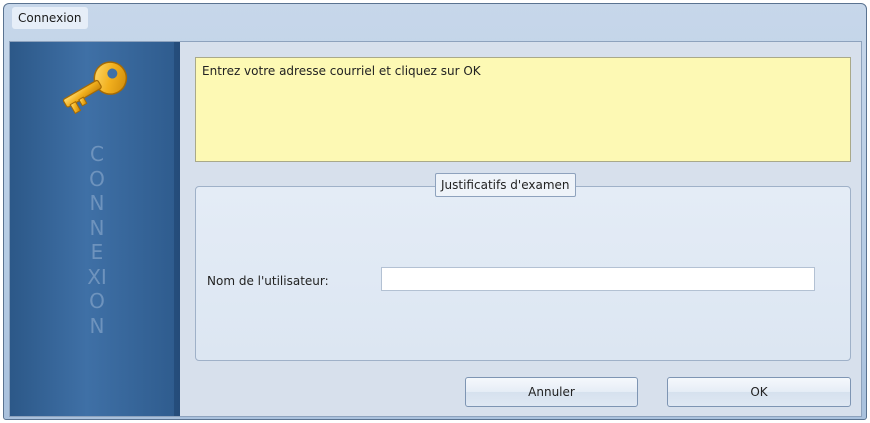 Image resolution: width=870 pixels, height=423 pixels. I want to click on ok-button: OK, so click(759, 392).